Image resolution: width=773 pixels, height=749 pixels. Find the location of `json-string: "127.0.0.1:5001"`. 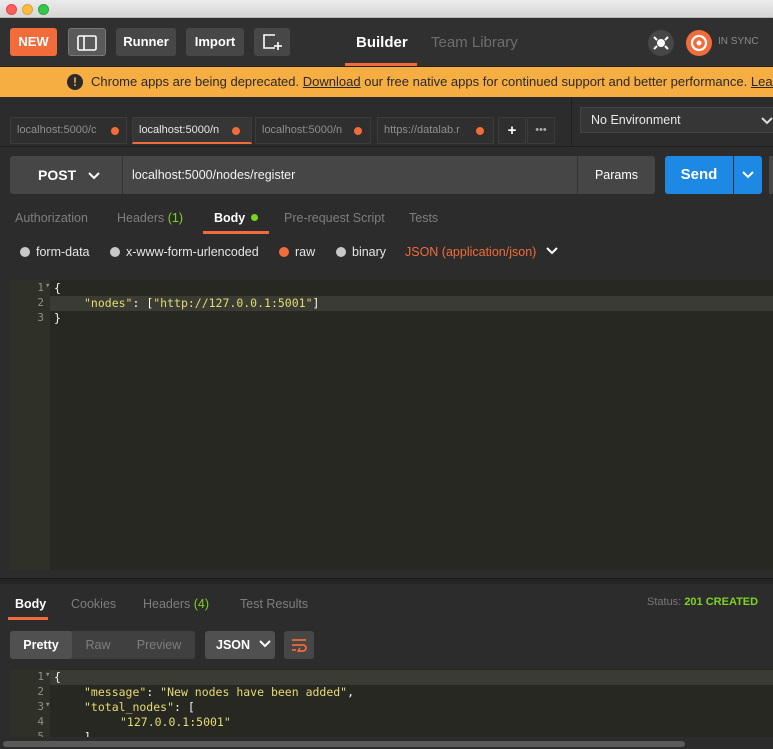

json-string: "127.0.0.1:5001" is located at coordinates (175, 722).